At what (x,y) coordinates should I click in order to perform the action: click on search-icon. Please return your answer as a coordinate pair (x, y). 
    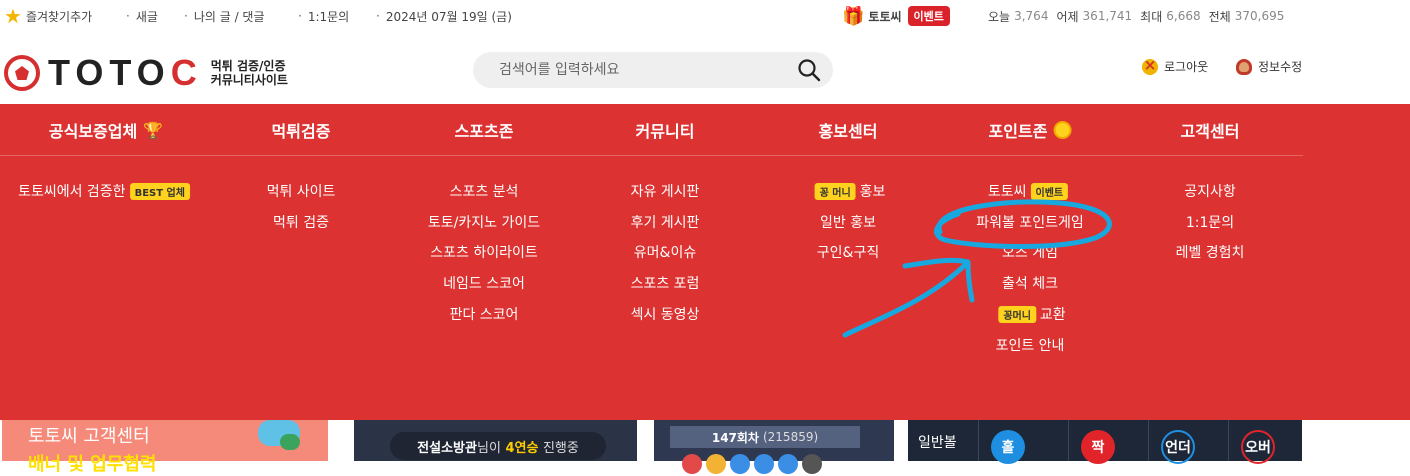
    Looking at the image, I should click on (809, 70).